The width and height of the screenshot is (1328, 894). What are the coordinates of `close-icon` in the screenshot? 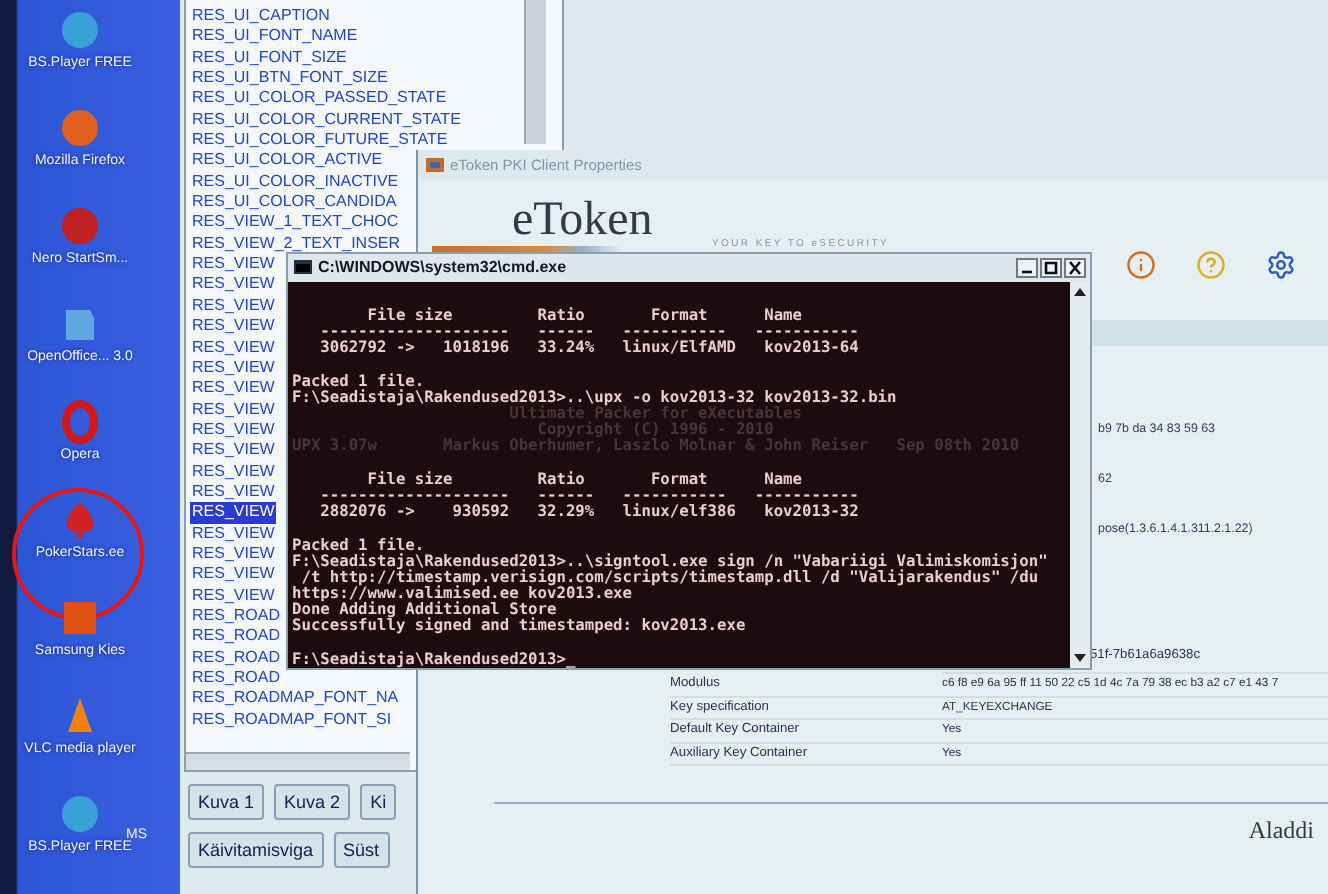 It's located at (1075, 267).